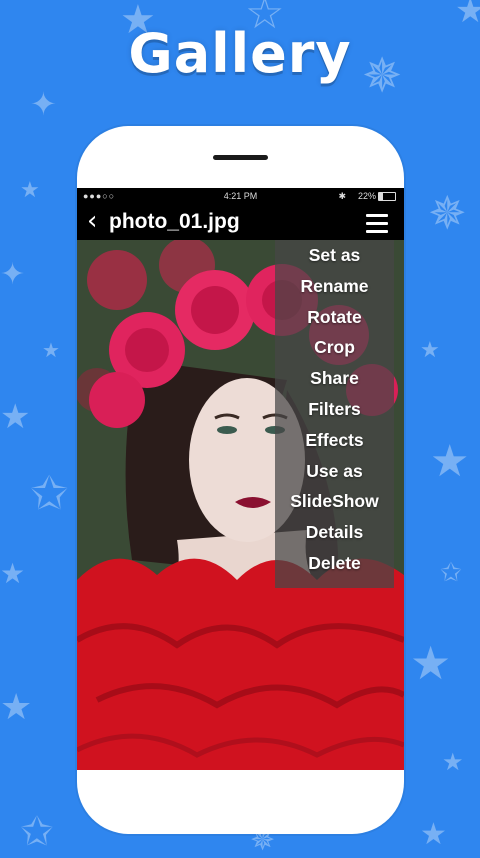  I want to click on status-time: 4:21 PM, so click(240, 196).